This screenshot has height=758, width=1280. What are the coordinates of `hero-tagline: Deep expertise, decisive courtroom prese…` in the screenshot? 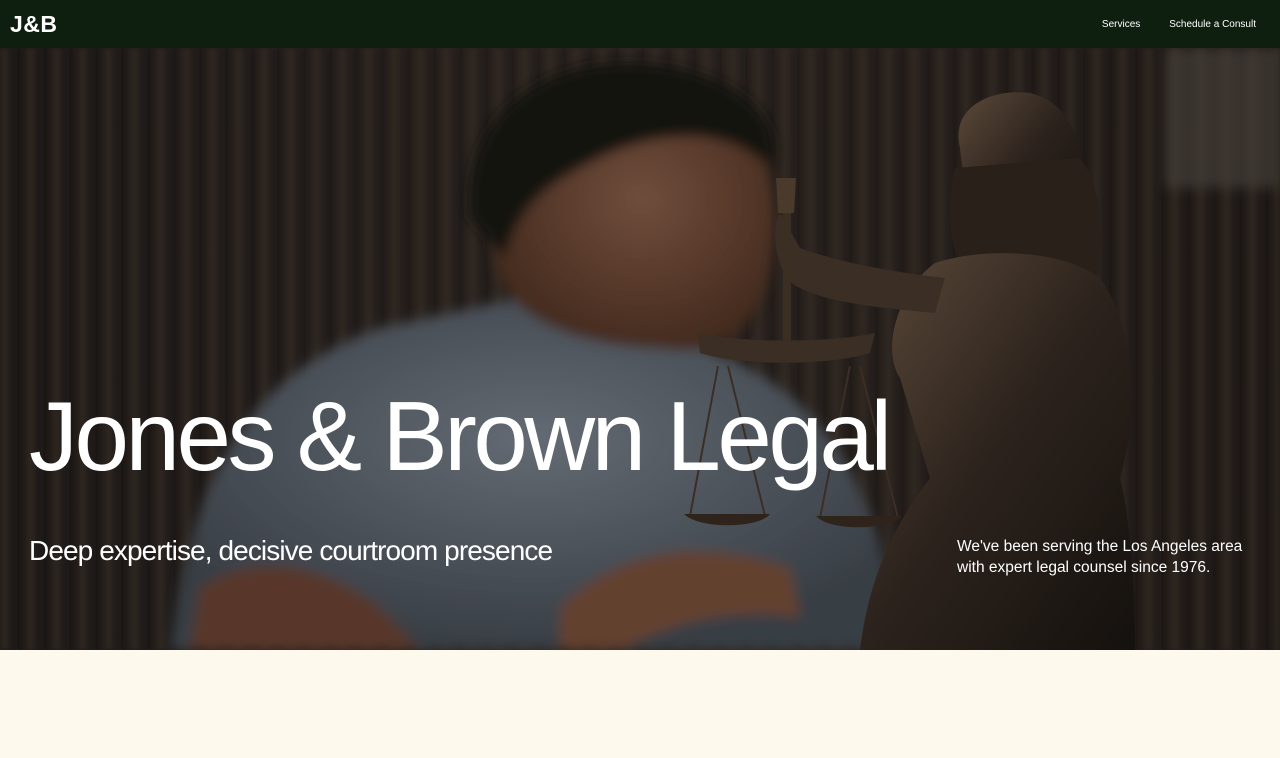 It's located at (291, 550).